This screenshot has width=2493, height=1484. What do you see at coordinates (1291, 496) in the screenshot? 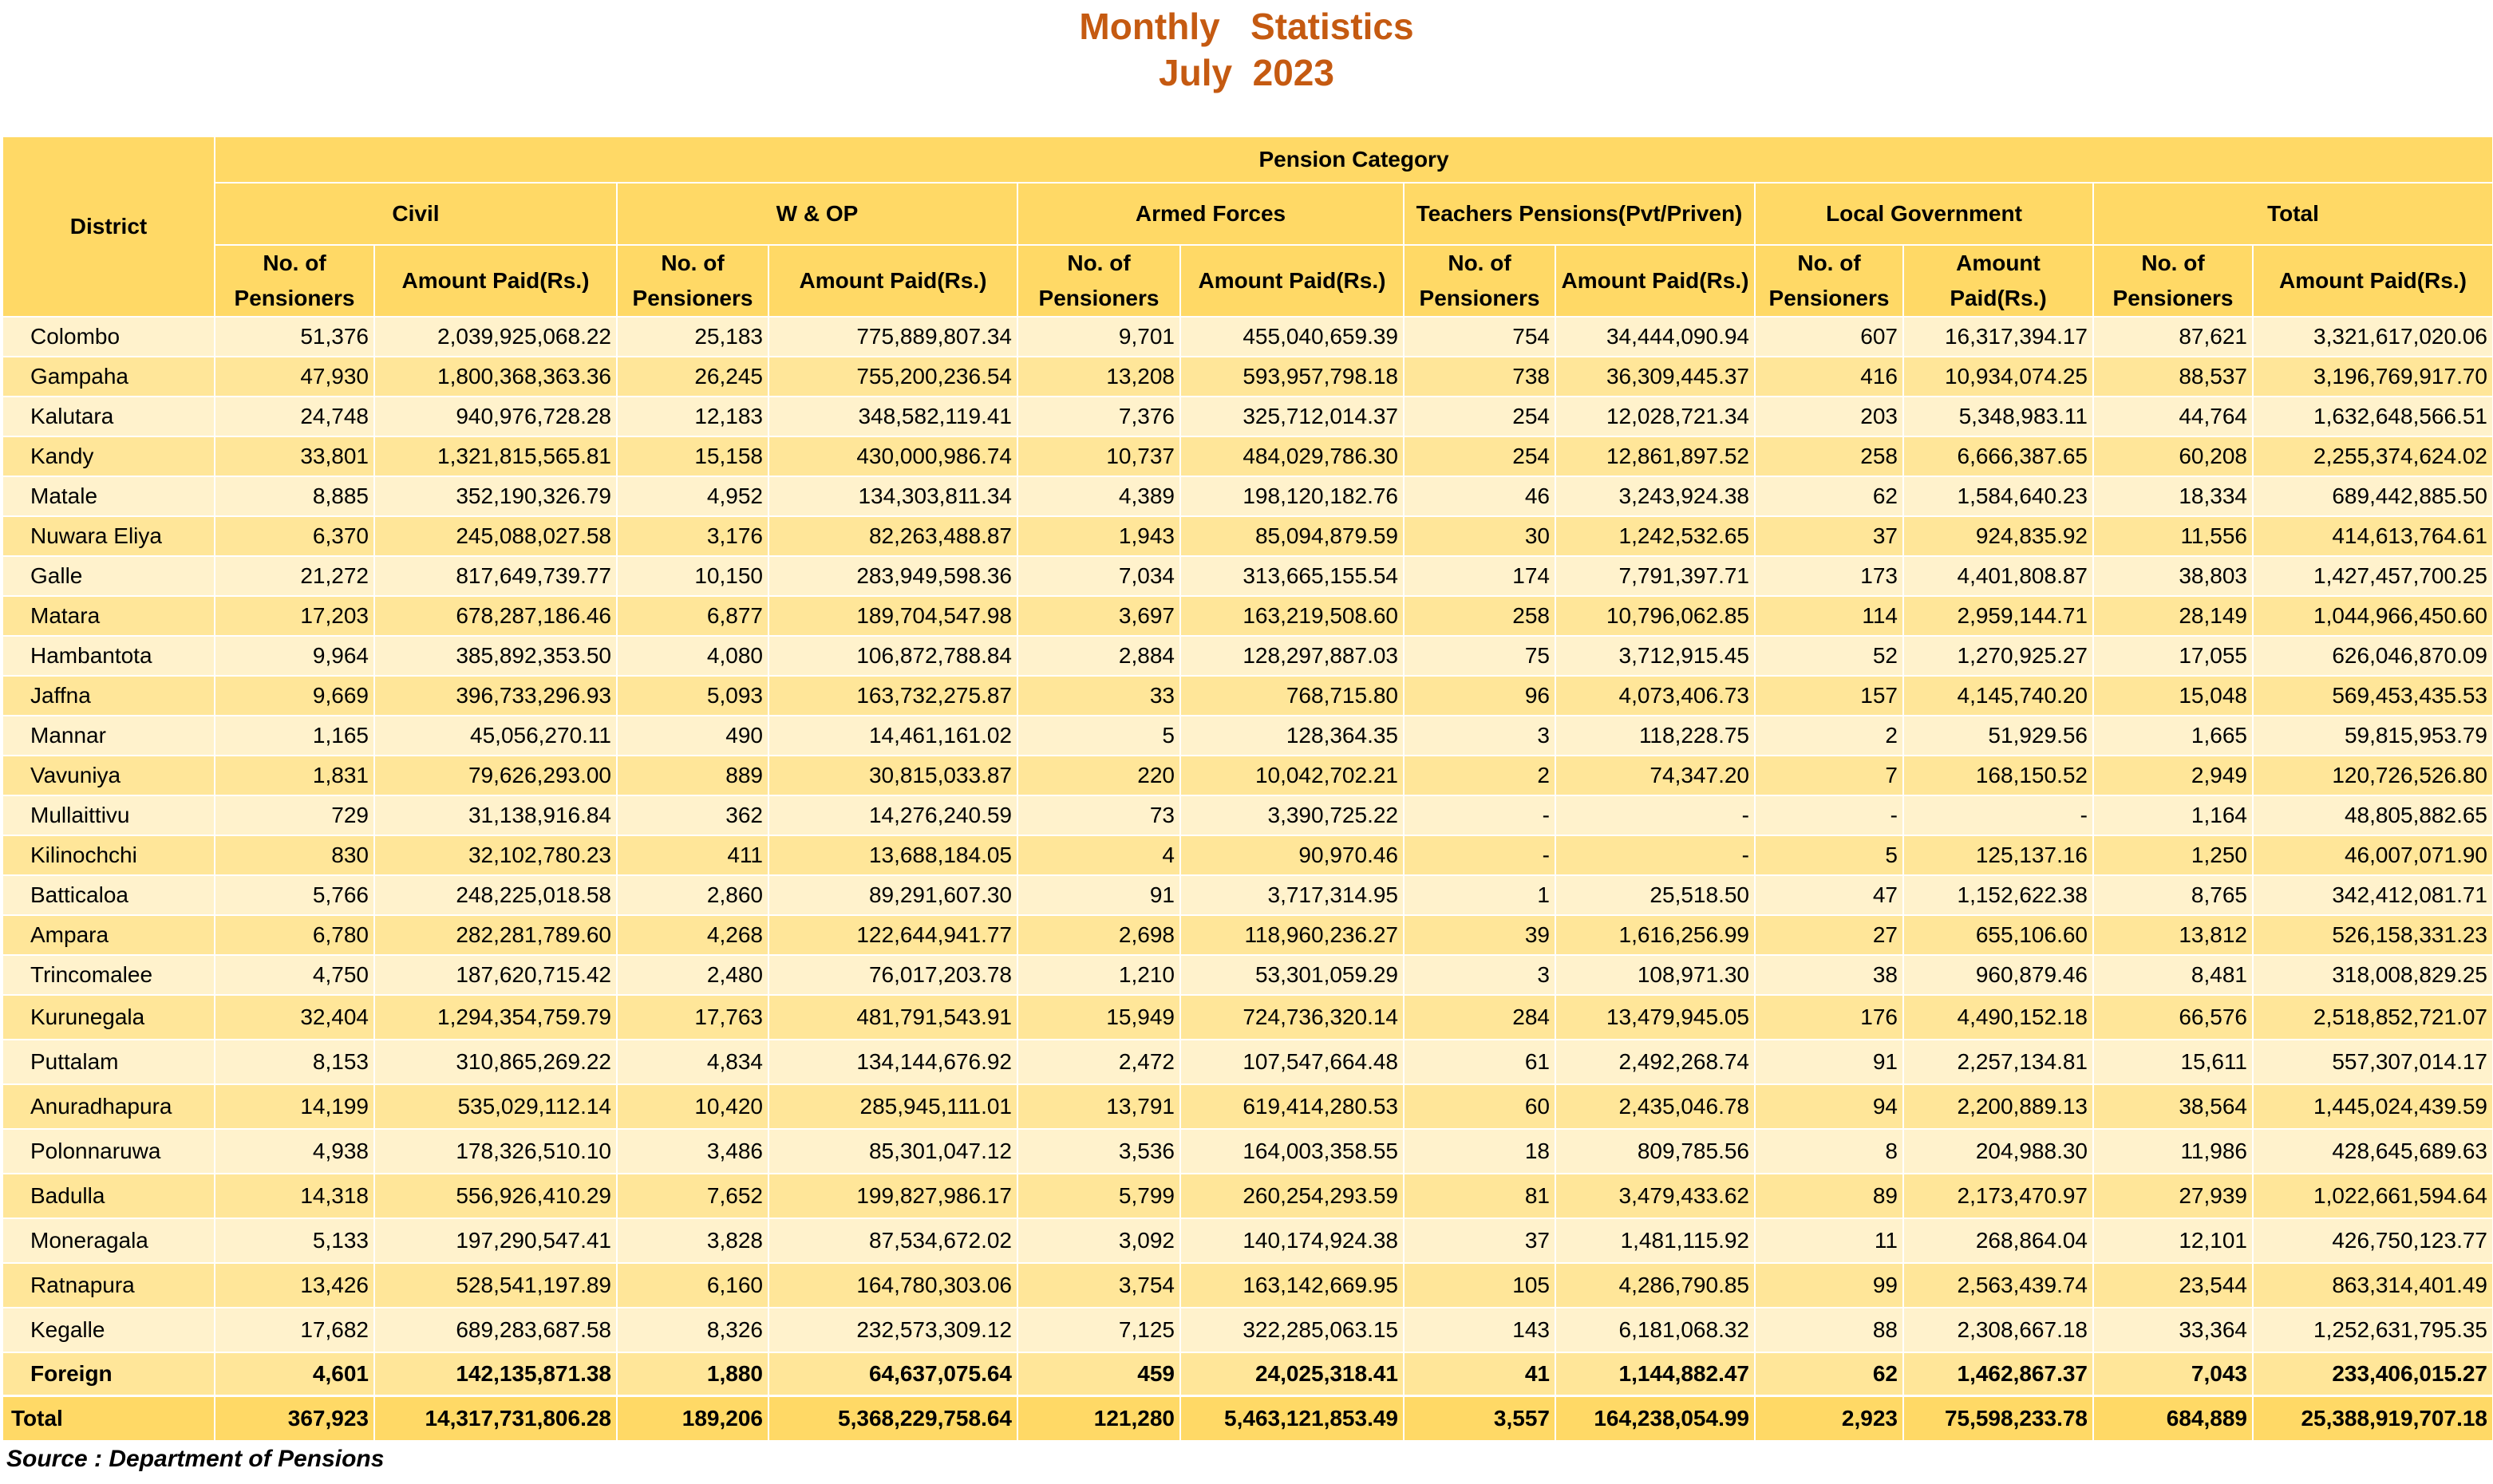
I see `amount-paid-cell: 198,120,182.76` at bounding box center [1291, 496].